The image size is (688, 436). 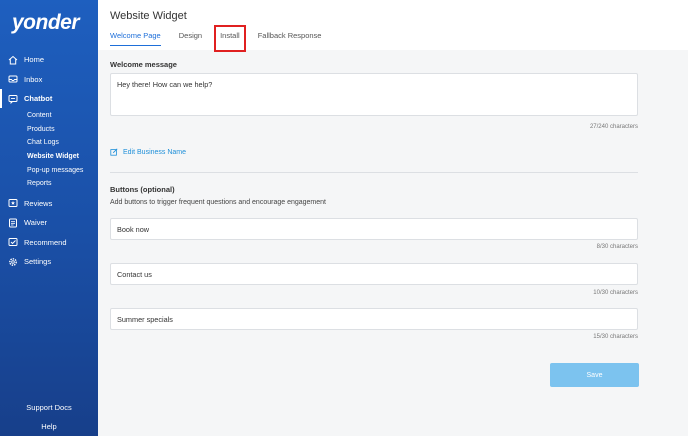 I want to click on welcome-message-textarea: Hey there! How can we help?, so click(x=374, y=94).